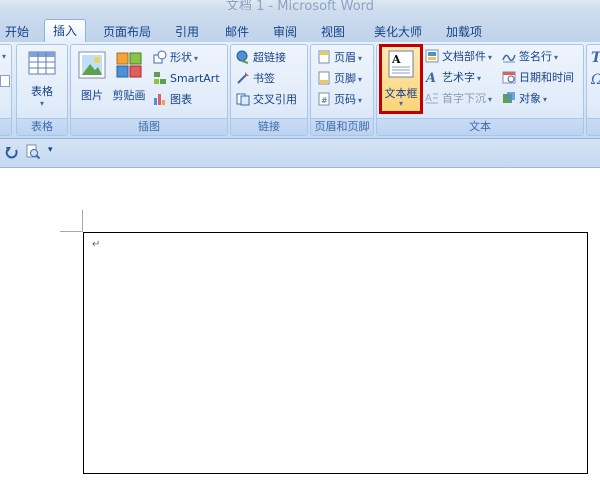 This screenshot has width=600, height=485. I want to click on header-button: 页眉 ▾, so click(339, 58).